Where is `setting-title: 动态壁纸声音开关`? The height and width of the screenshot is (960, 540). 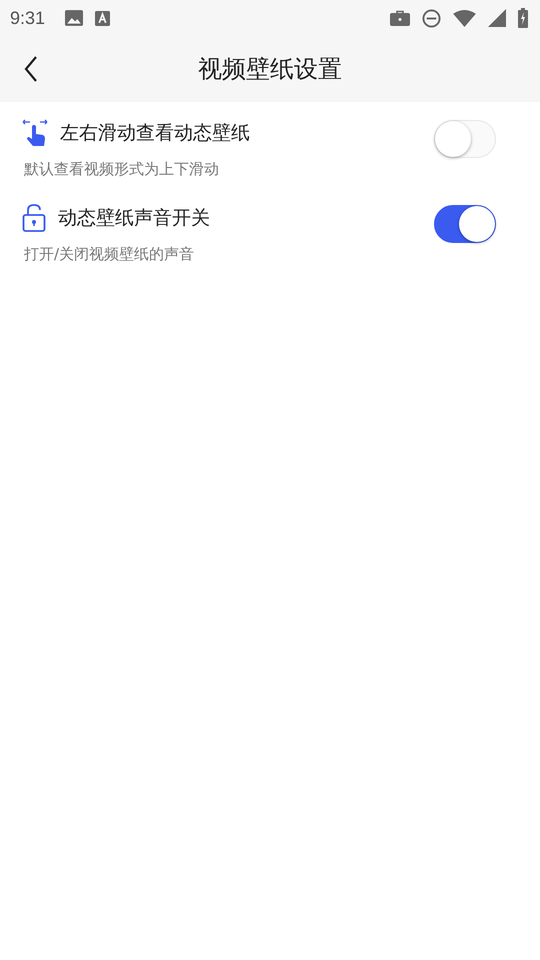
setting-title: 动态壁纸声音开关 is located at coordinates (134, 218).